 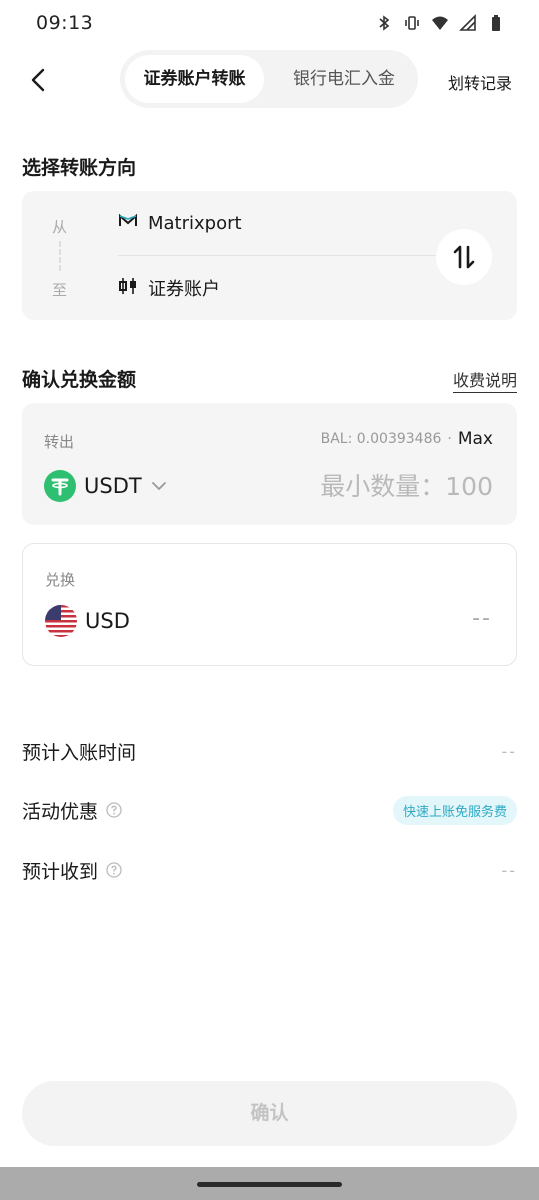 What do you see at coordinates (269, 1113) in the screenshot?
I see `confirm-button: 确认` at bounding box center [269, 1113].